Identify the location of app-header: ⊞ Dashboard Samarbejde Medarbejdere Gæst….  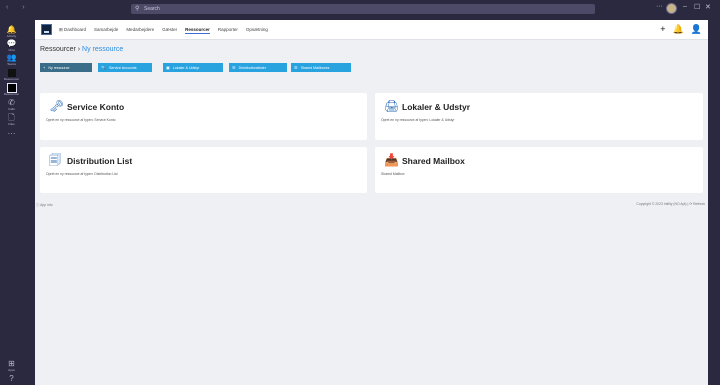
(371, 30).